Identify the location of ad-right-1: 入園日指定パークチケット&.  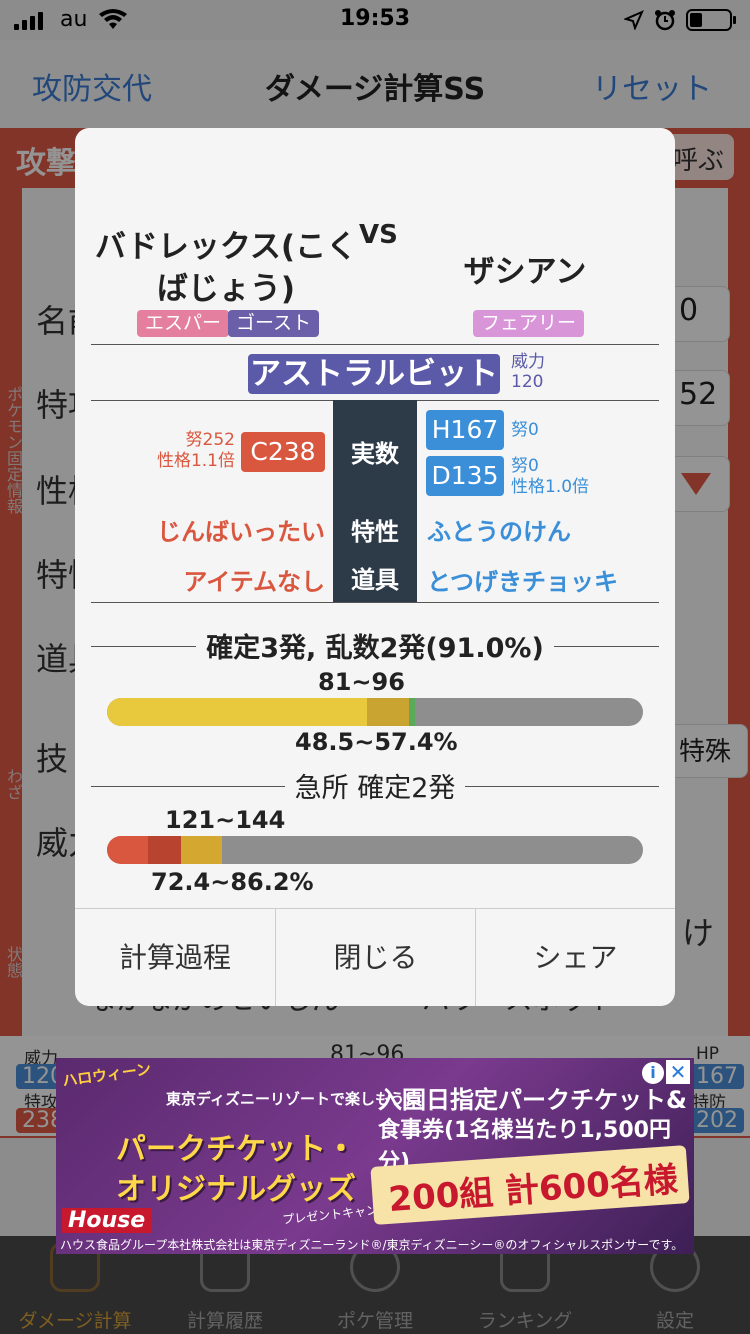
(532, 1100).